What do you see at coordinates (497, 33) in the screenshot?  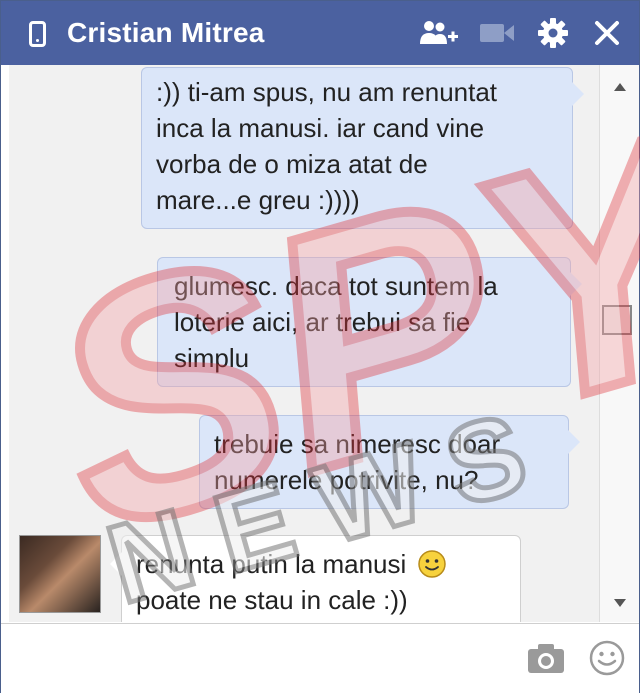 I see `video-icon` at bounding box center [497, 33].